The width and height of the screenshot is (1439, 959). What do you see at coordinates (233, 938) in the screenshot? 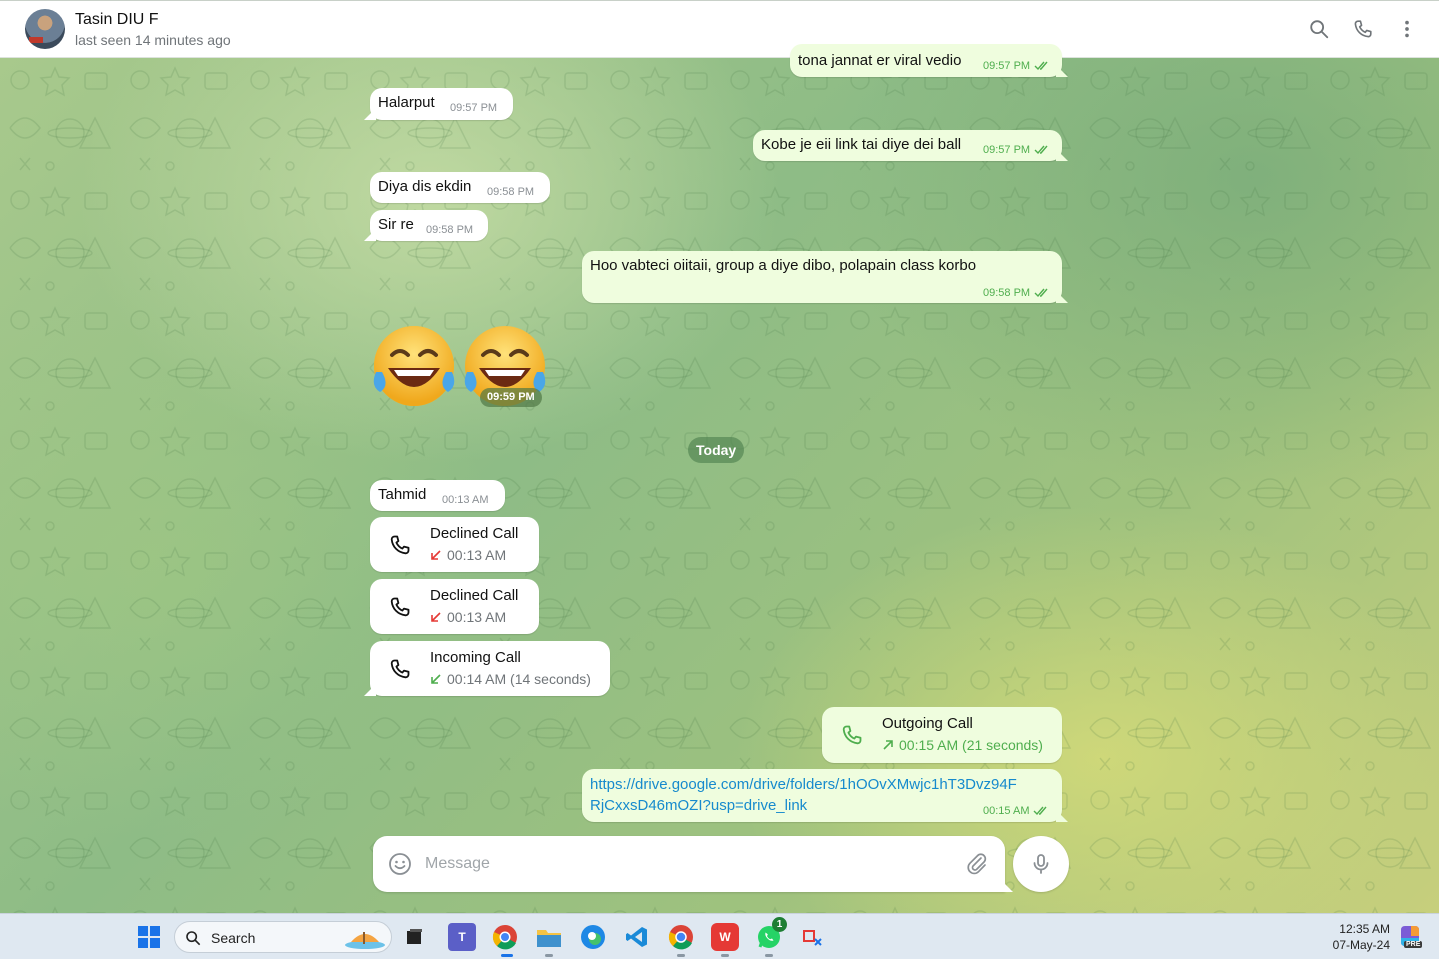
I see `taskbar-search-label: Search` at bounding box center [233, 938].